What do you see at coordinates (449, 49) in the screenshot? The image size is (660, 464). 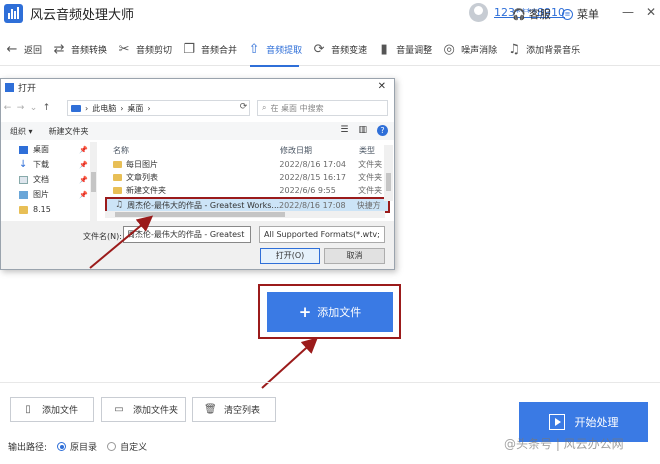 I see `noise-icon: ◎` at bounding box center [449, 49].